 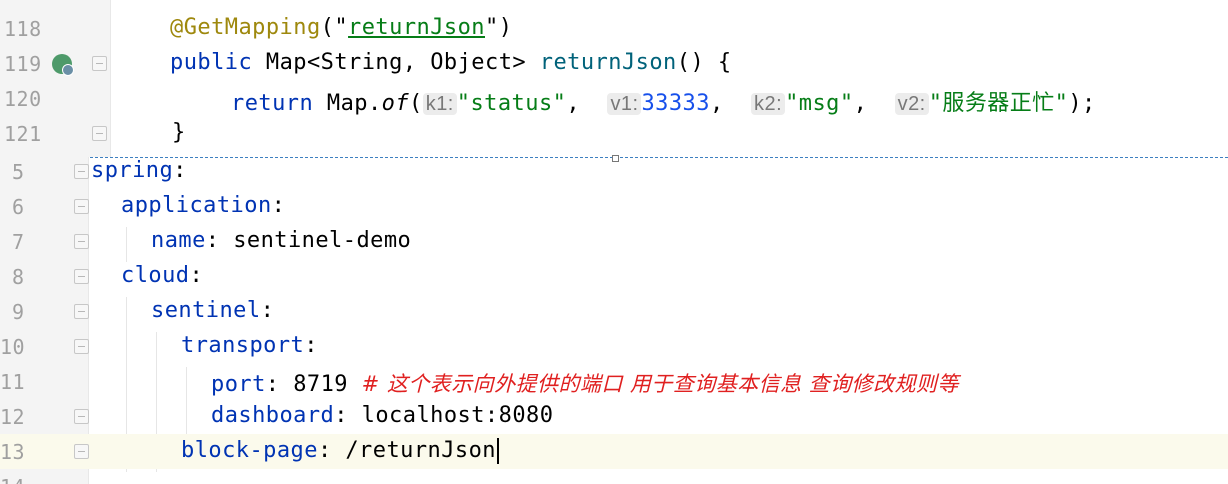 I want to click on mapping-path: returnJson, so click(x=416, y=27).